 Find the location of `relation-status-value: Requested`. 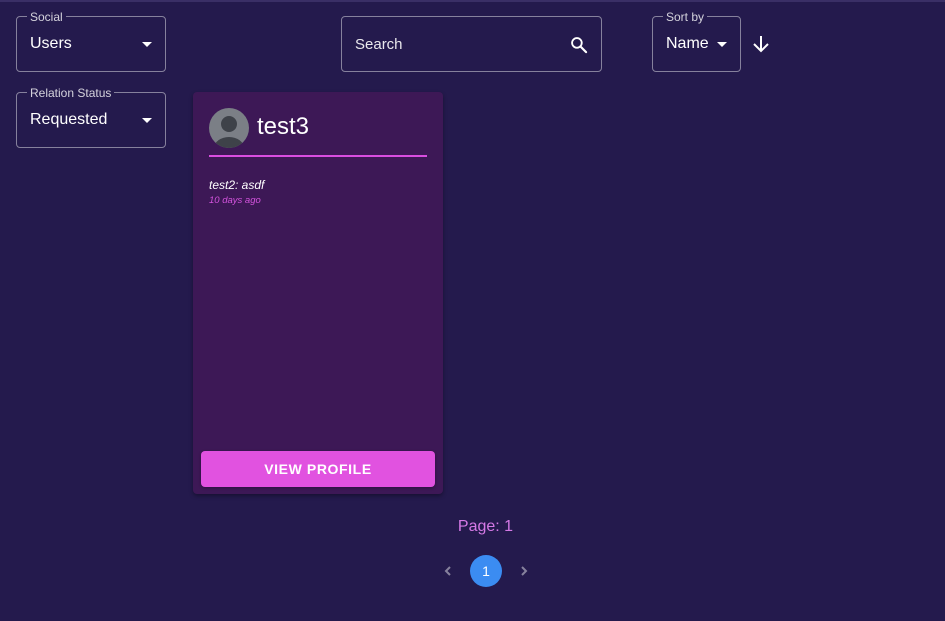

relation-status-value: Requested is located at coordinates (69, 119).